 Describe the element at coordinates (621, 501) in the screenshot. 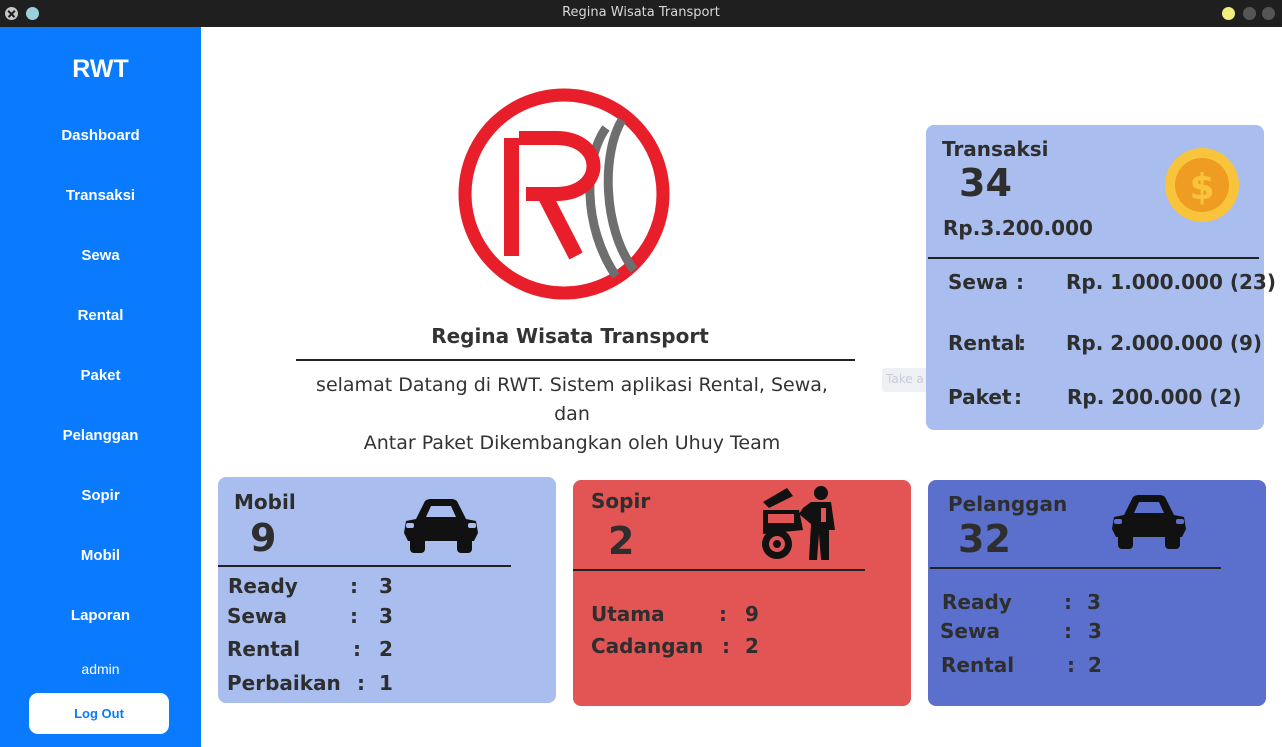

I see `sopir-title: Sopir` at that location.